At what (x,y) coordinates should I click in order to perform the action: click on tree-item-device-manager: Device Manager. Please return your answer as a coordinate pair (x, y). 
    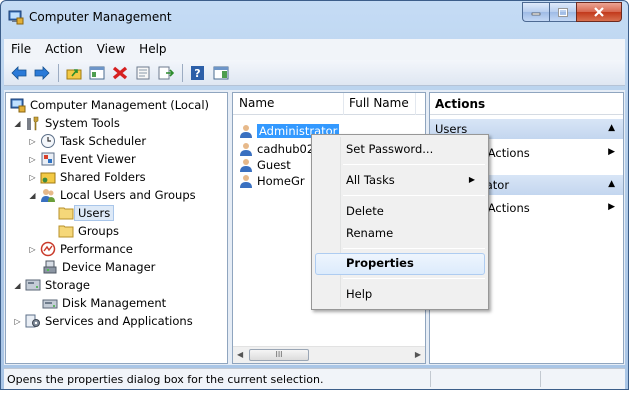
    Looking at the image, I should click on (98, 267).